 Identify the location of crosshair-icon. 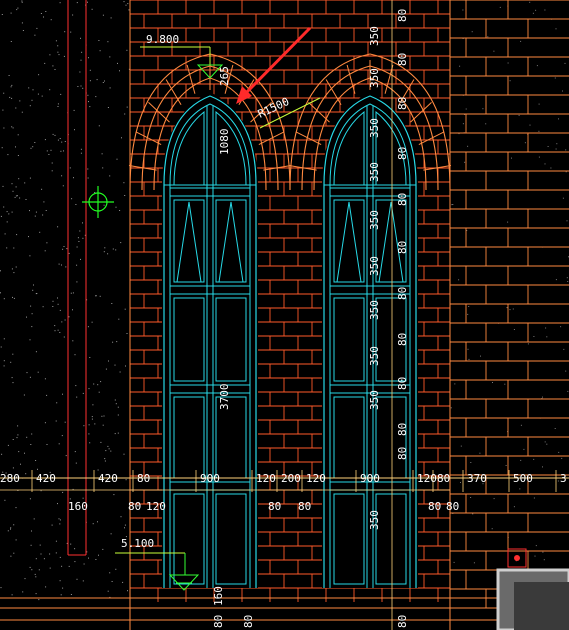
(98, 202).